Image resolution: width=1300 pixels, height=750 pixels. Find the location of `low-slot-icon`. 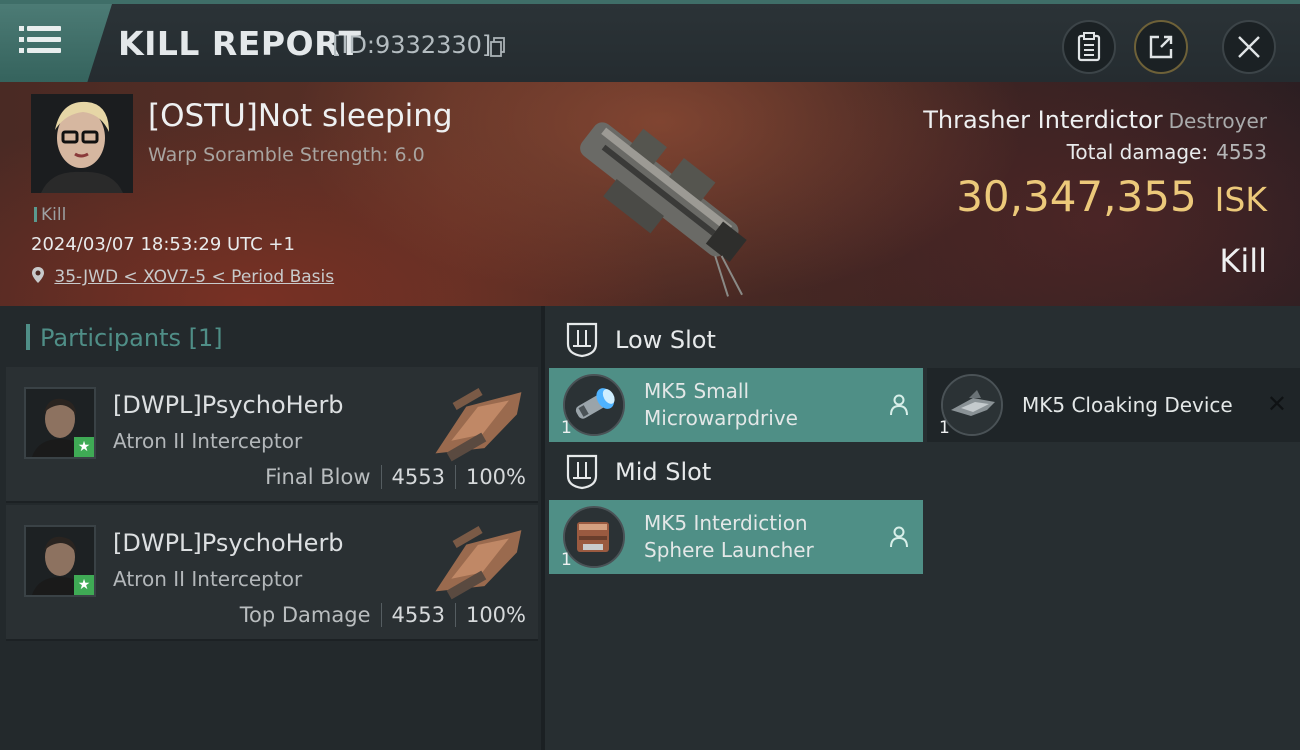

low-slot-icon is located at coordinates (582, 340).